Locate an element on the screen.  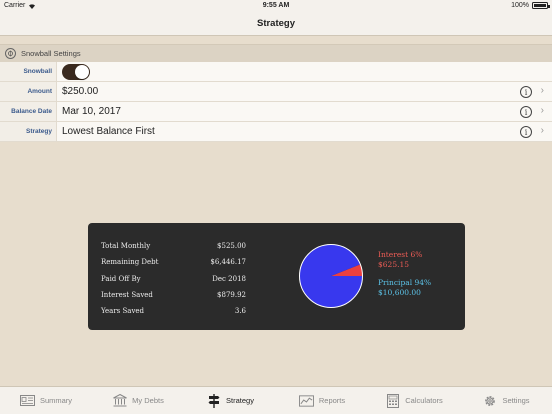
pie-chart is located at coordinates (331, 276).